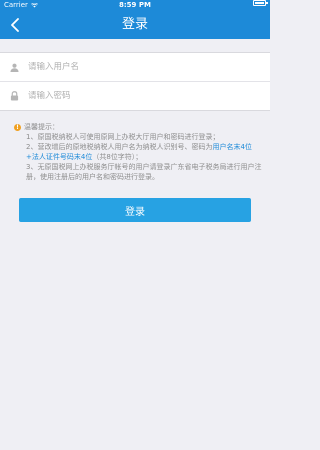  Describe the element at coordinates (123, 137) in the screenshot. I see `tip-line-1: 1、原国税纳税人可使用原网上办税大厅用户和密码进行登录；` at that location.